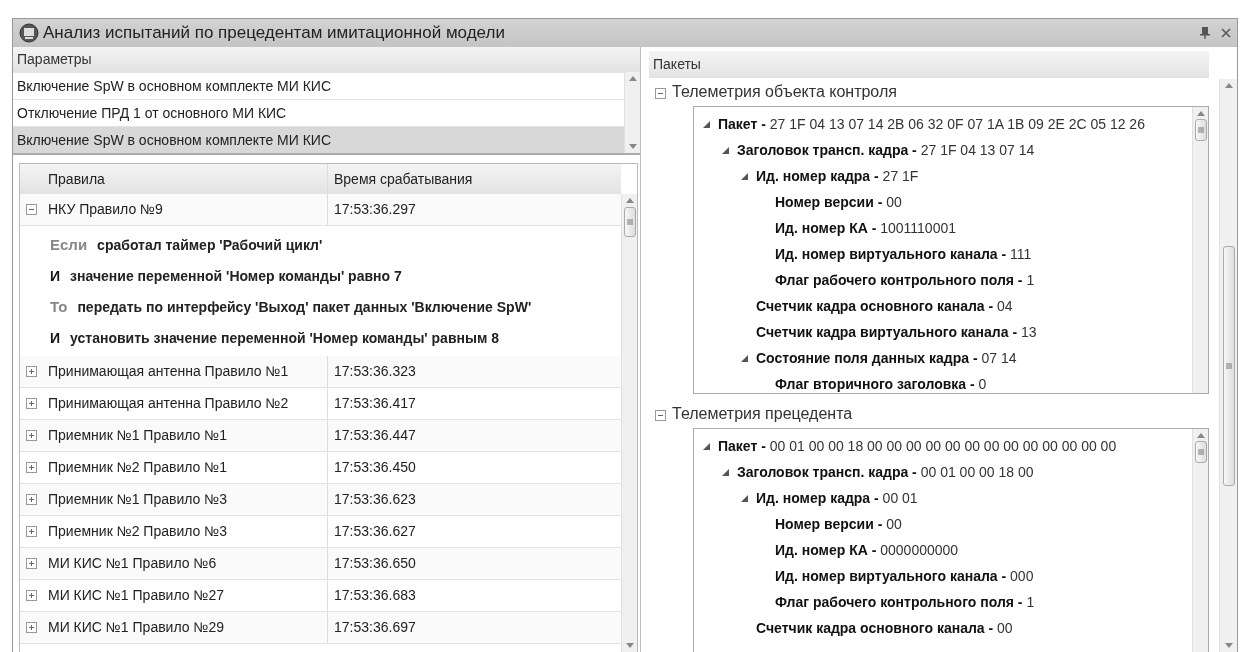  Describe the element at coordinates (884, 628) in the screenshot. I see `tree-item-text: Счетчик кадра основного канала - 00` at that location.